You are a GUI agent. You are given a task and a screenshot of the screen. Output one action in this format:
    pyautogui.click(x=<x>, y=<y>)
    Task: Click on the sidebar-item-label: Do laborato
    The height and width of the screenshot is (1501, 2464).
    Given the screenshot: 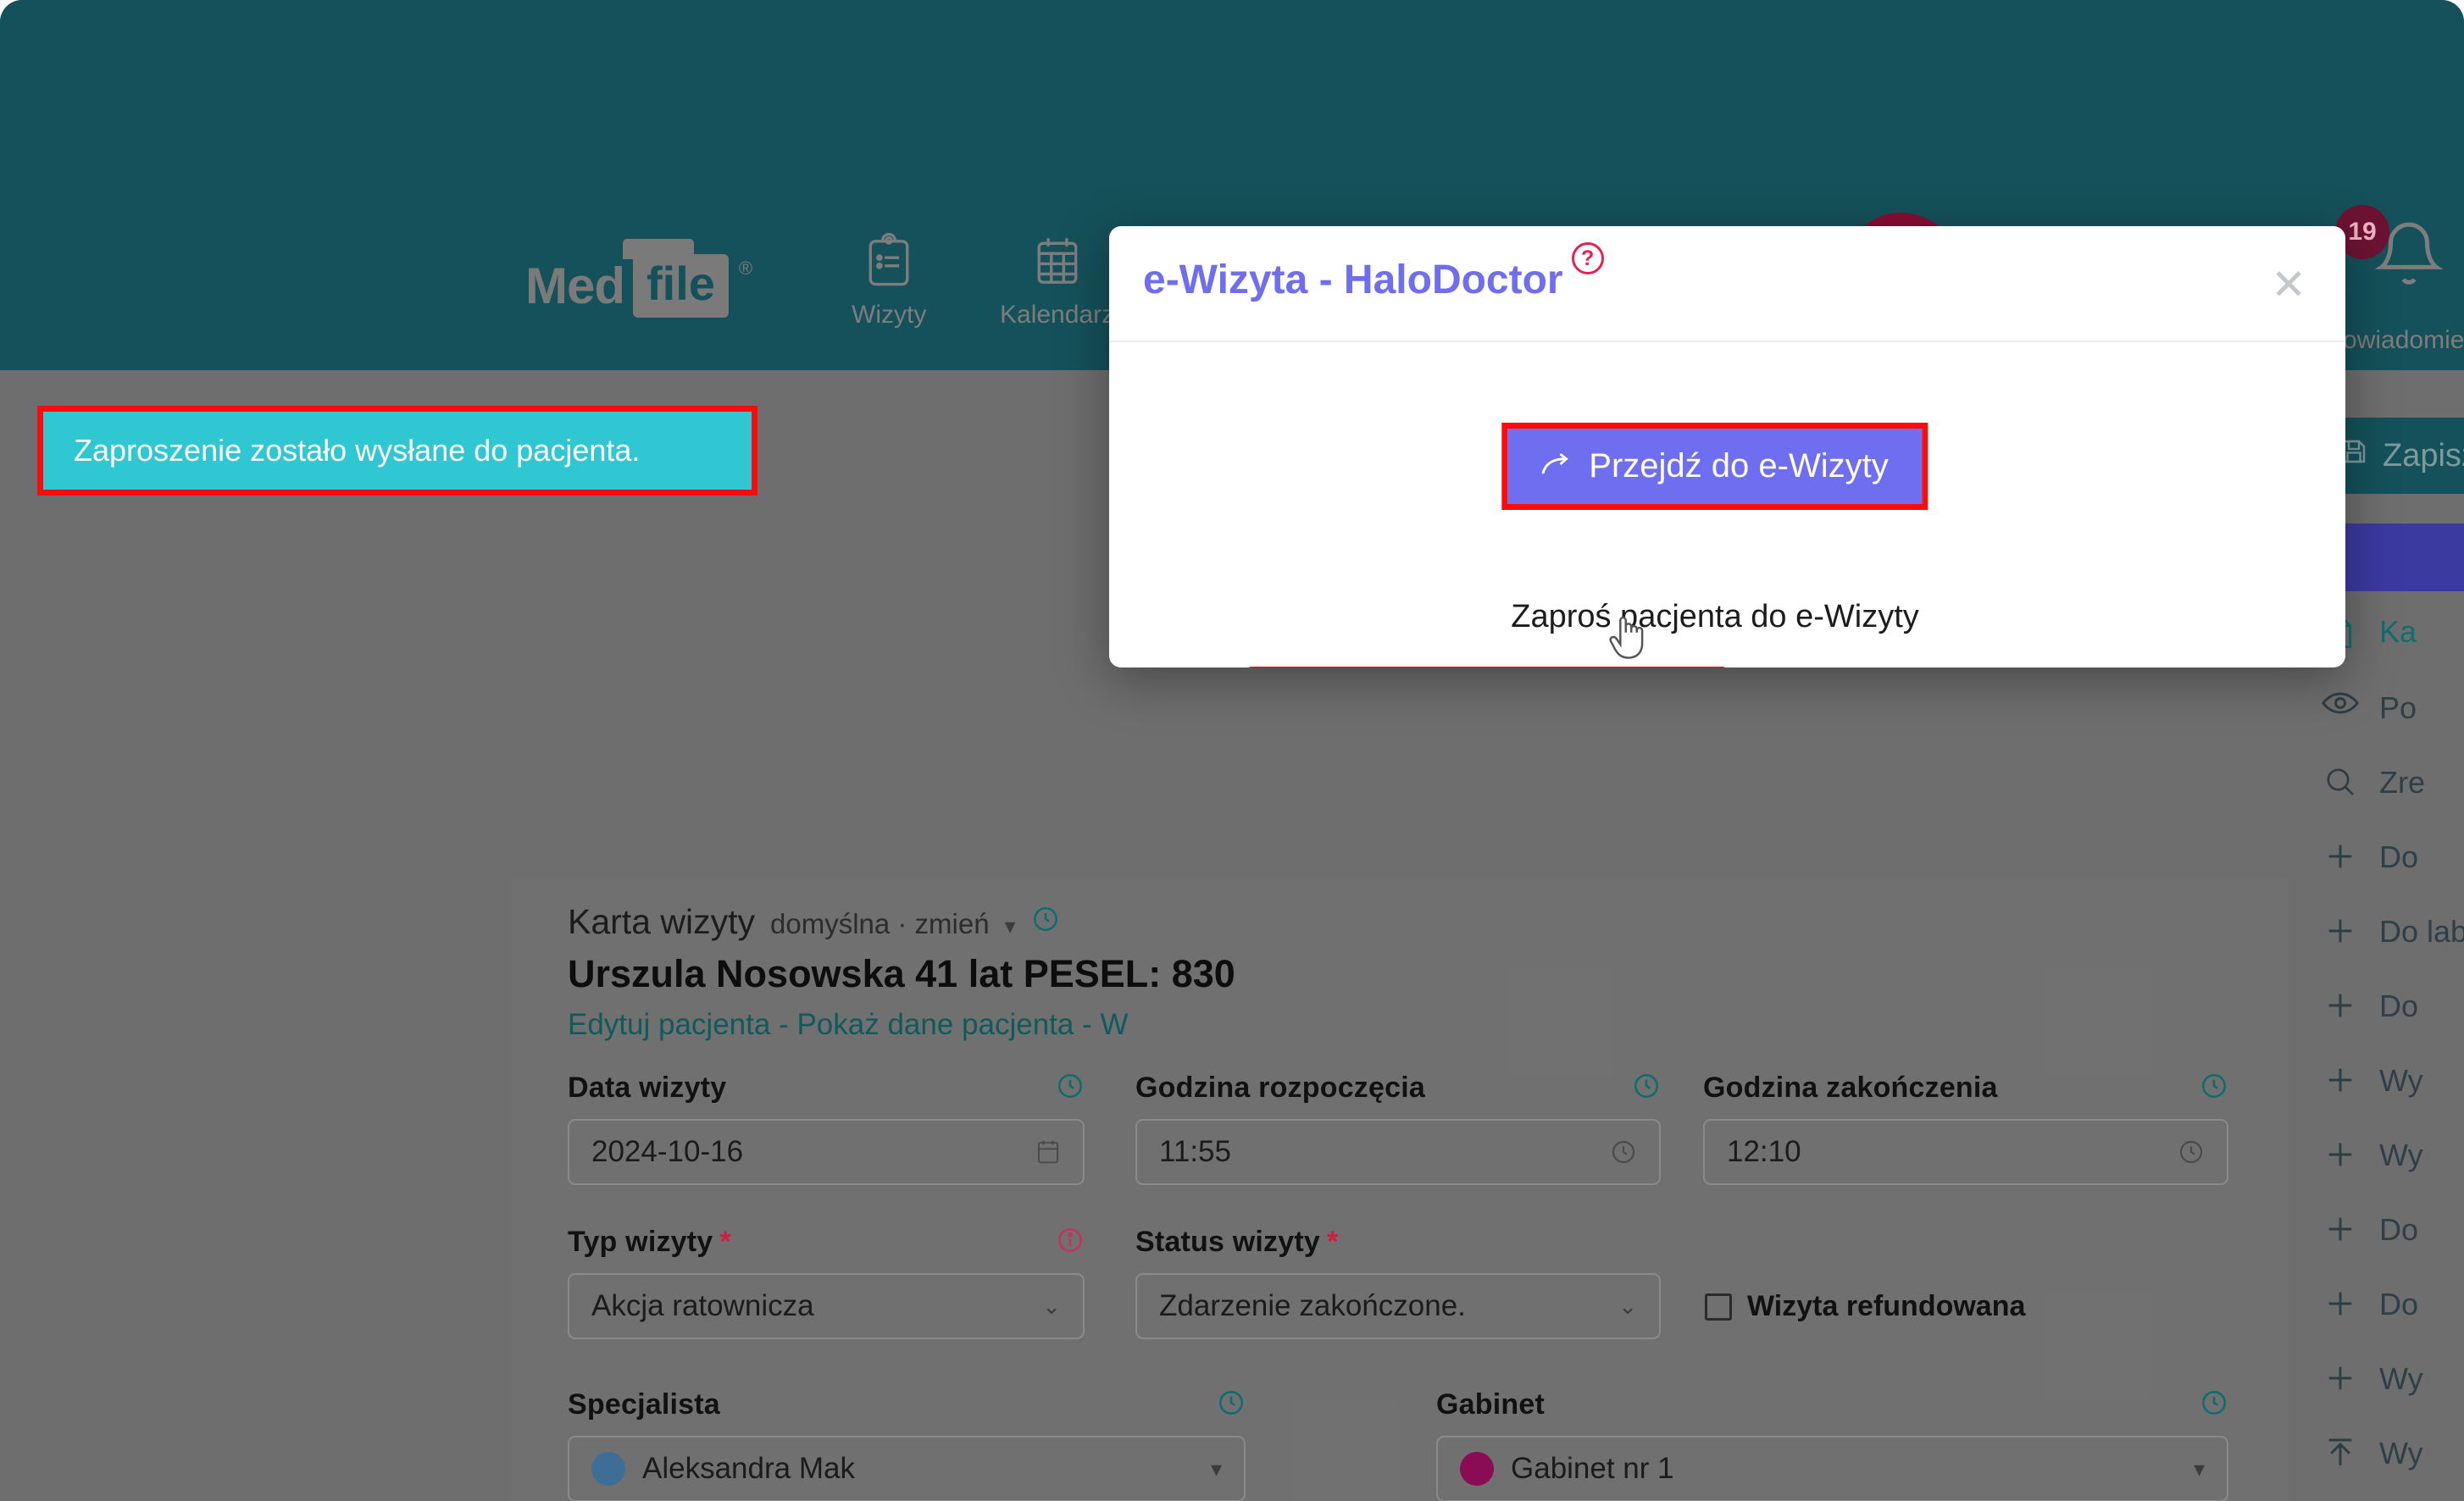 What is the action you would take?
    pyautogui.click(x=2421, y=931)
    